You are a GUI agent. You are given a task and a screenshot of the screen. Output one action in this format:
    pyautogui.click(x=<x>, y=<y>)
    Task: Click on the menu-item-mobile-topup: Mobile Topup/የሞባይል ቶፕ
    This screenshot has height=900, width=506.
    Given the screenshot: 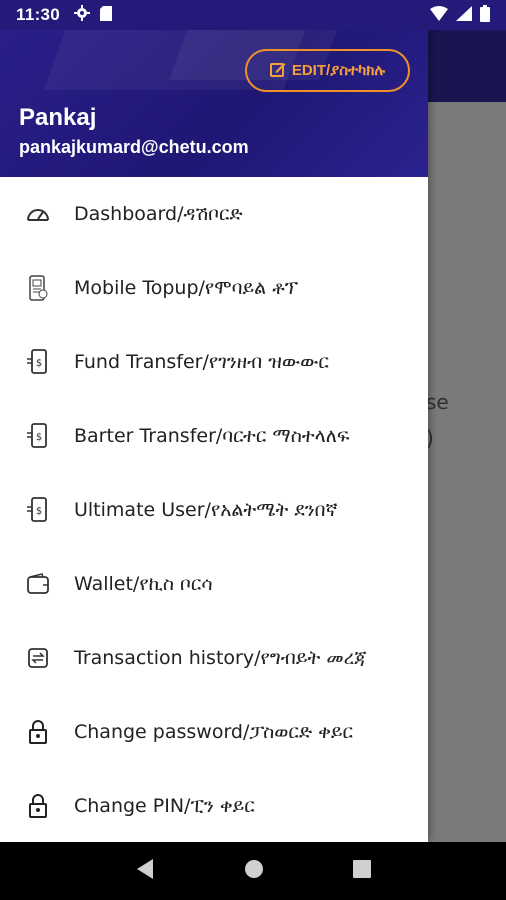 What is the action you would take?
    pyautogui.click(x=214, y=288)
    